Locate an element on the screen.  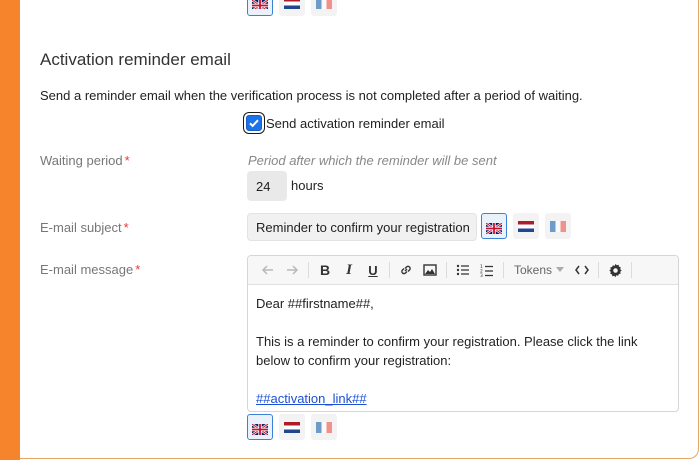
underline-icon: U is located at coordinates (373, 270).